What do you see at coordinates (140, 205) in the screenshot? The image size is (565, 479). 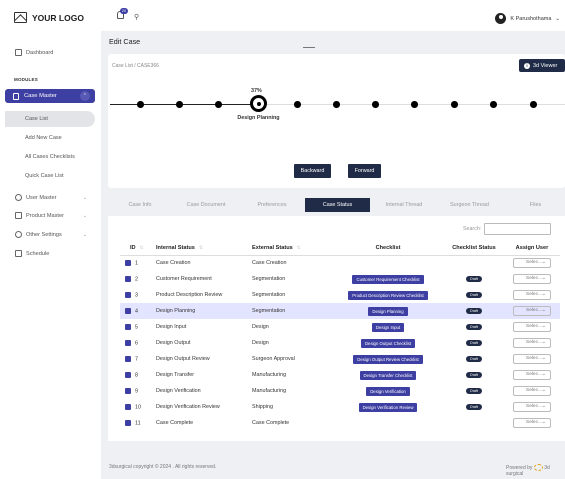 I see `tab-case-info: Case Info` at bounding box center [140, 205].